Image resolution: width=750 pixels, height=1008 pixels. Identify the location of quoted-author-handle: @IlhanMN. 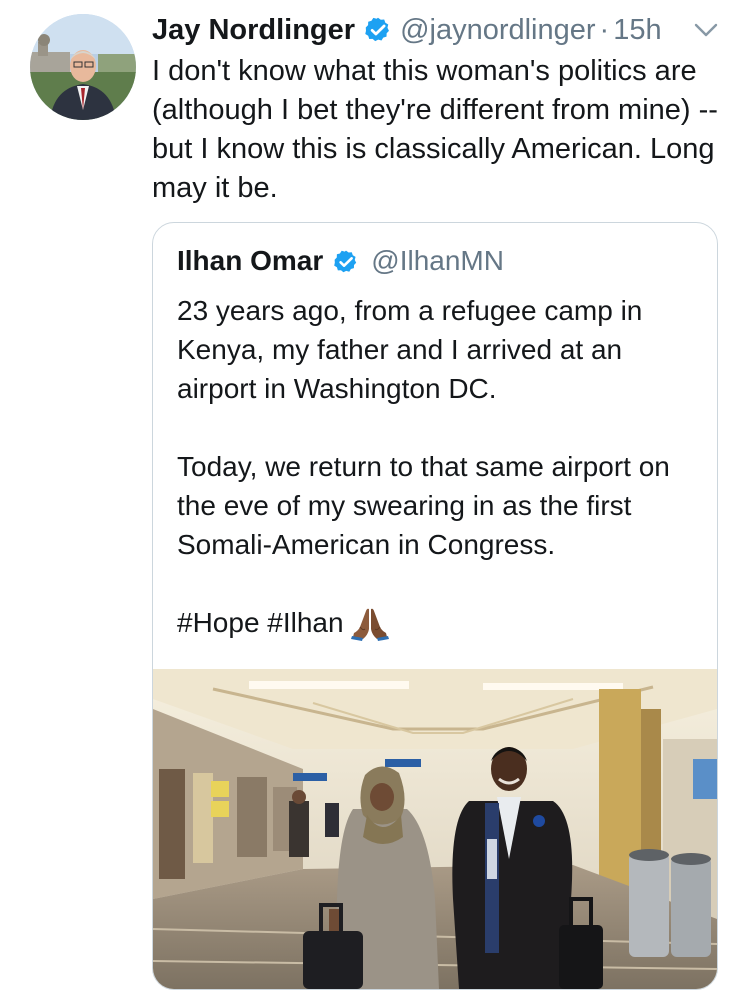
(437, 261).